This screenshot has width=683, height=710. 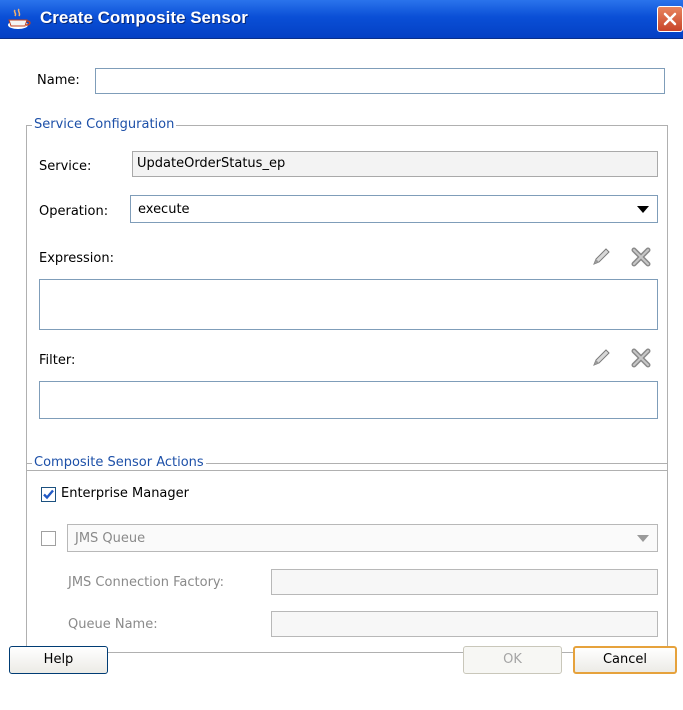 What do you see at coordinates (144, 17) in the screenshot?
I see `window-title: Create Composite Sensor` at bounding box center [144, 17].